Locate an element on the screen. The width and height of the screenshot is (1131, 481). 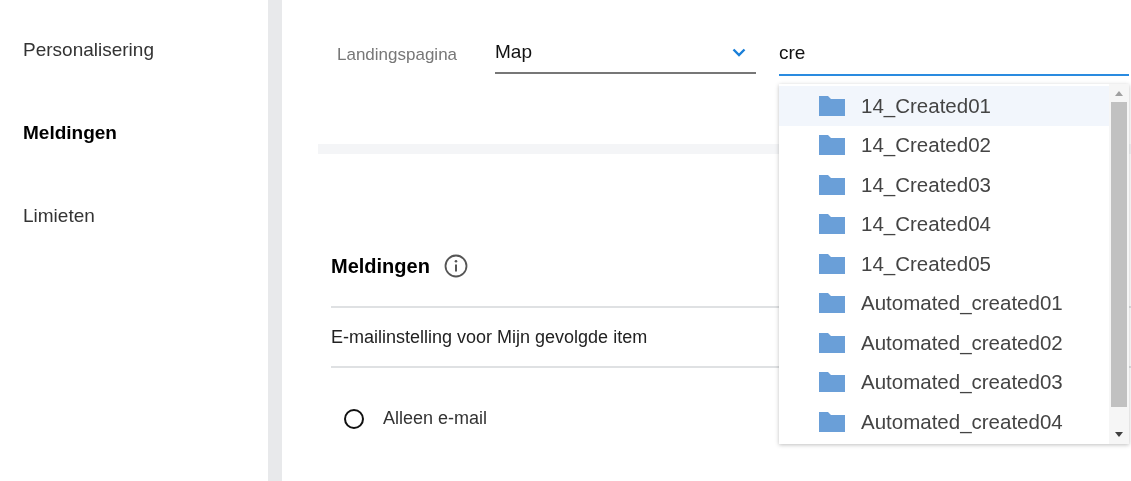
radio-button is located at coordinates (354, 418).